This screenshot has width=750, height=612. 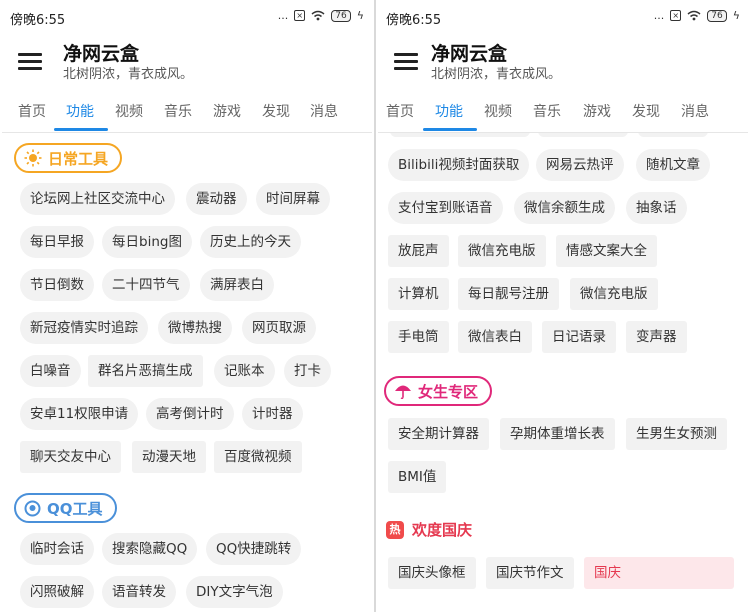 I want to click on tool-chip: DIY文字气泡, so click(x=234, y=592).